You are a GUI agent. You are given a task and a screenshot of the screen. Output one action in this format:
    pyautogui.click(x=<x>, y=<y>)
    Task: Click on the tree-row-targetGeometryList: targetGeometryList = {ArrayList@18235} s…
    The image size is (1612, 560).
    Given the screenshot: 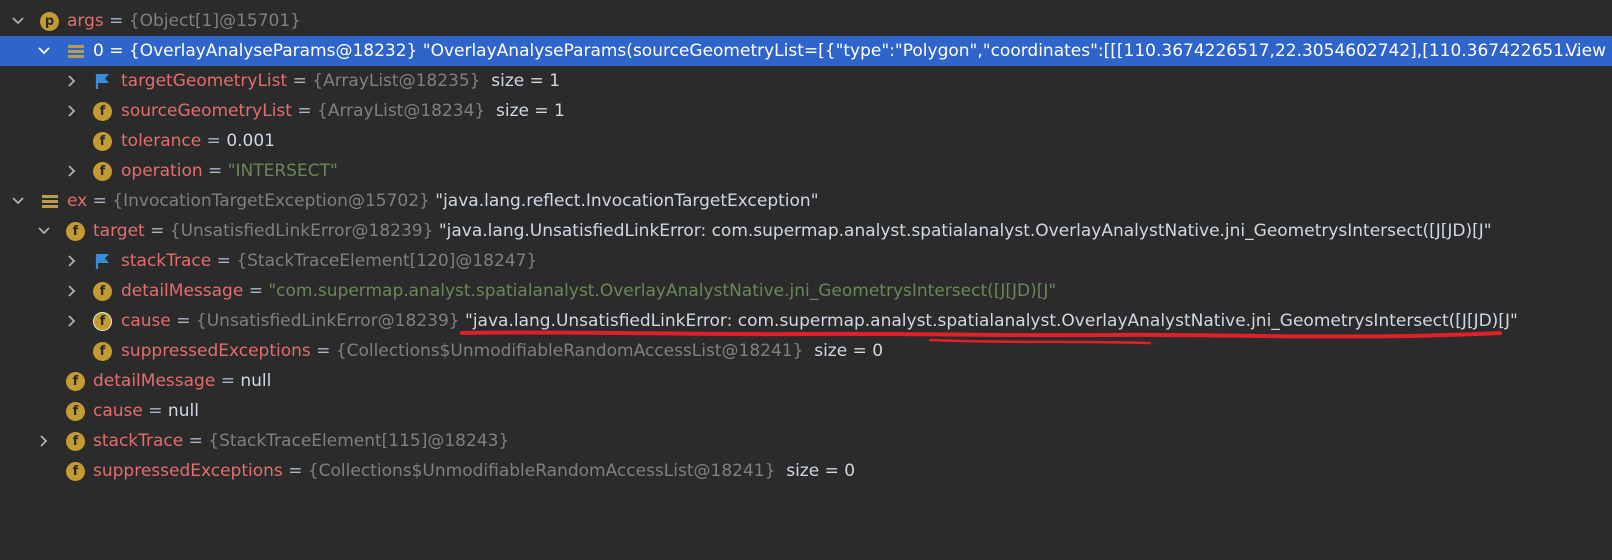 What is the action you would take?
    pyautogui.click(x=806, y=81)
    